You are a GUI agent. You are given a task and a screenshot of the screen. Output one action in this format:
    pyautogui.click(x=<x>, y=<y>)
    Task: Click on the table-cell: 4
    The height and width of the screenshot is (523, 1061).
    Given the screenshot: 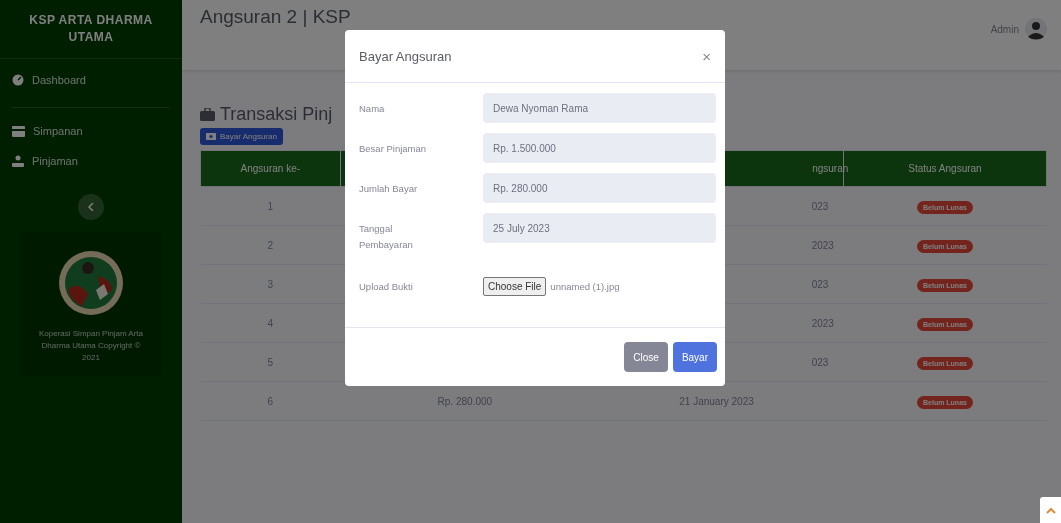 What is the action you would take?
    pyautogui.click(x=270, y=323)
    